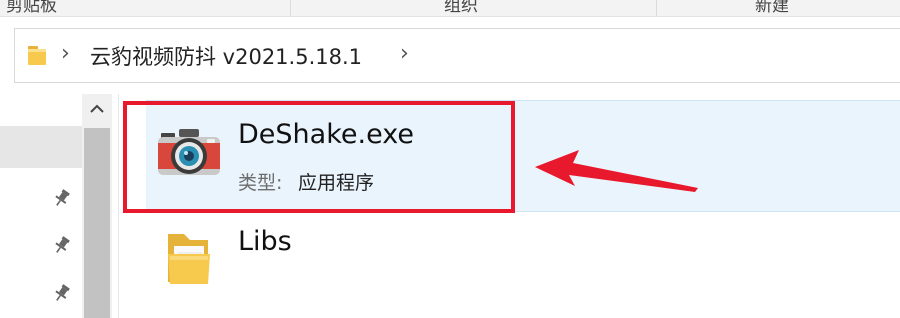 The height and width of the screenshot is (318, 900). Describe the element at coordinates (118, 206) in the screenshot. I see `pane-divider` at that location.